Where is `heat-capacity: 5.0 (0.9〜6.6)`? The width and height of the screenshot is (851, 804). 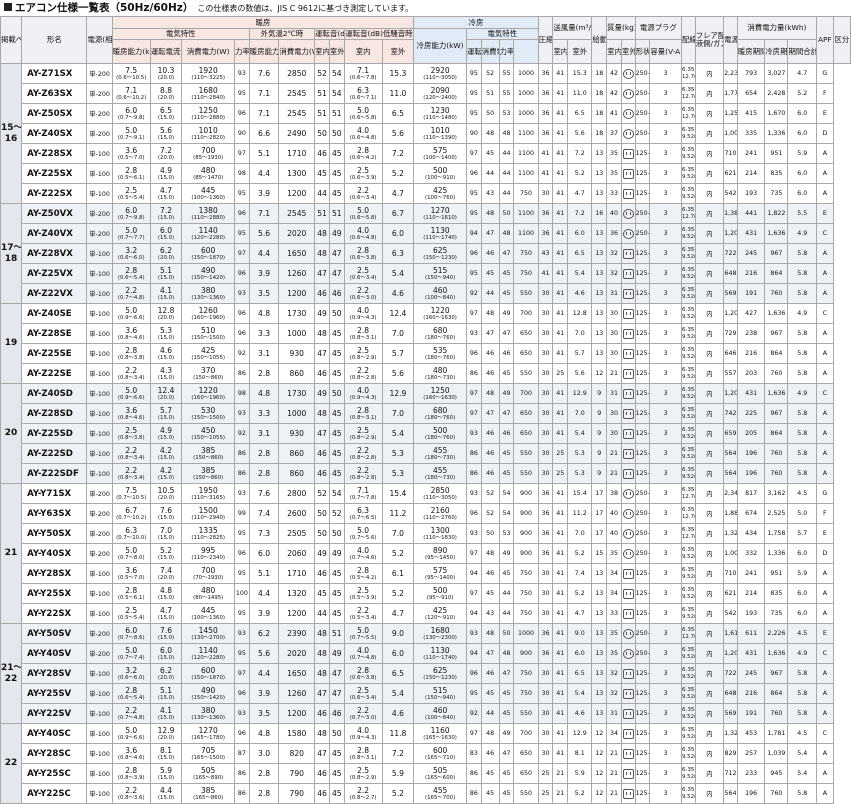 heat-capacity: 5.0 (0.9〜6.6) is located at coordinates (131, 393).